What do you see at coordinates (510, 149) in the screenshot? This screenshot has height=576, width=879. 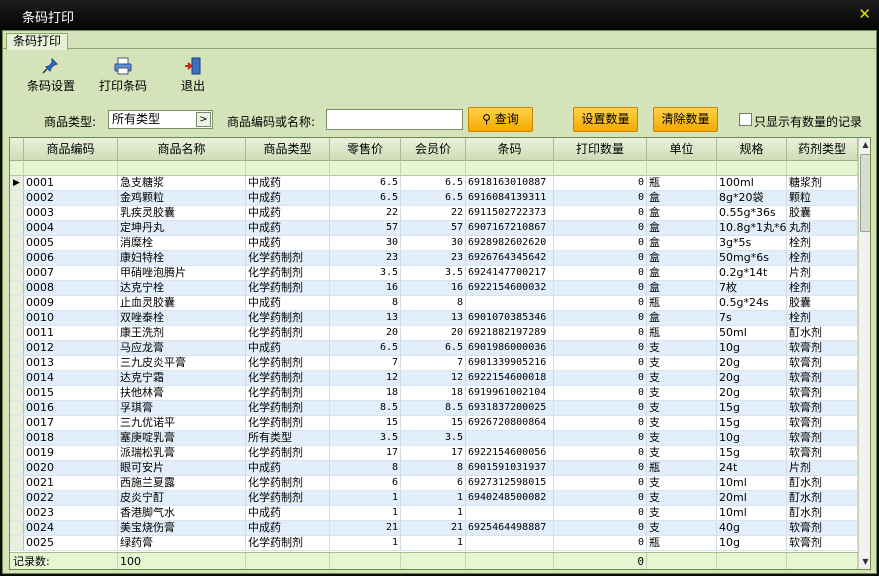 I see `col-header-barcode: 条码` at bounding box center [510, 149].